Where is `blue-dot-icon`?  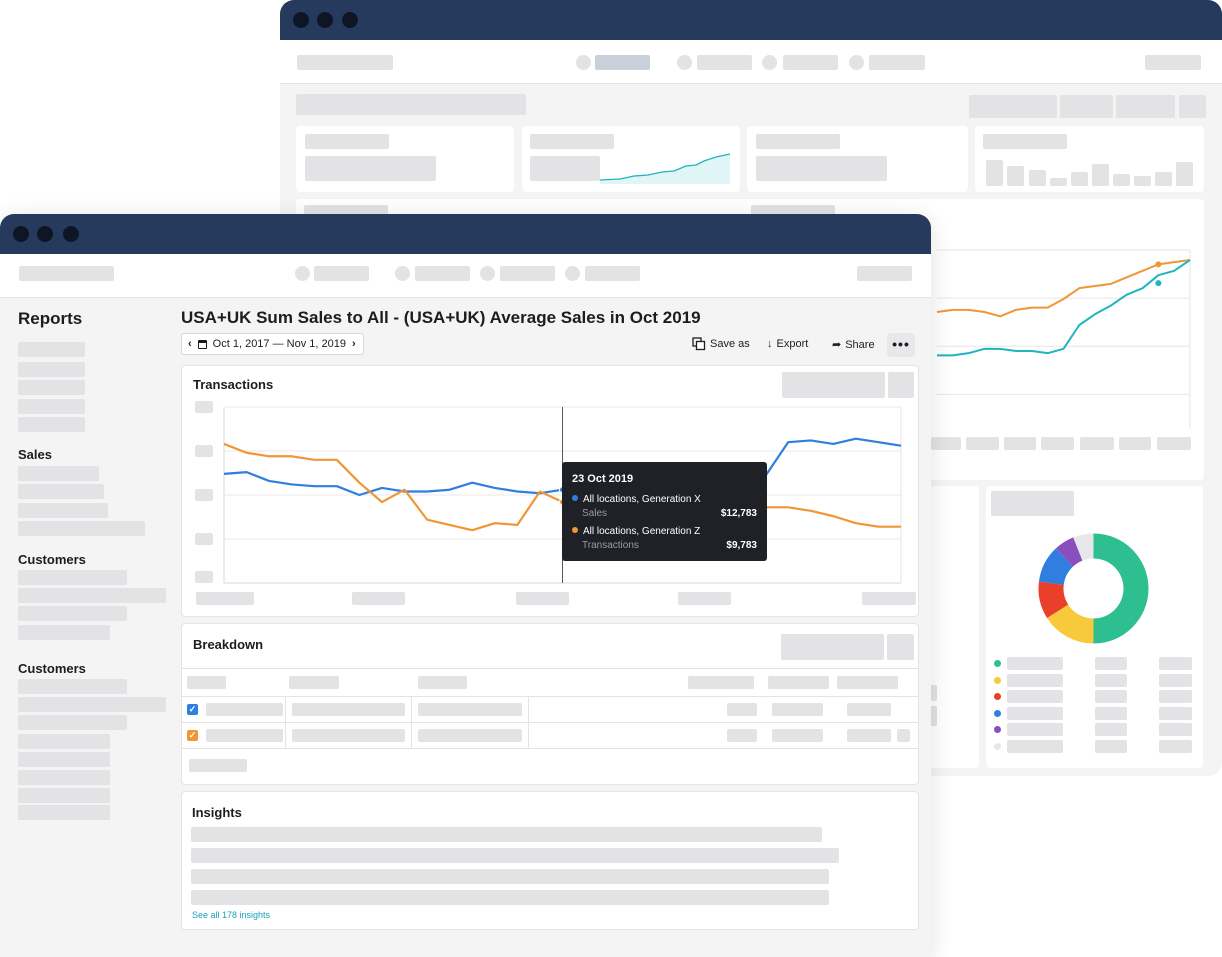
blue-dot-icon is located at coordinates (575, 498).